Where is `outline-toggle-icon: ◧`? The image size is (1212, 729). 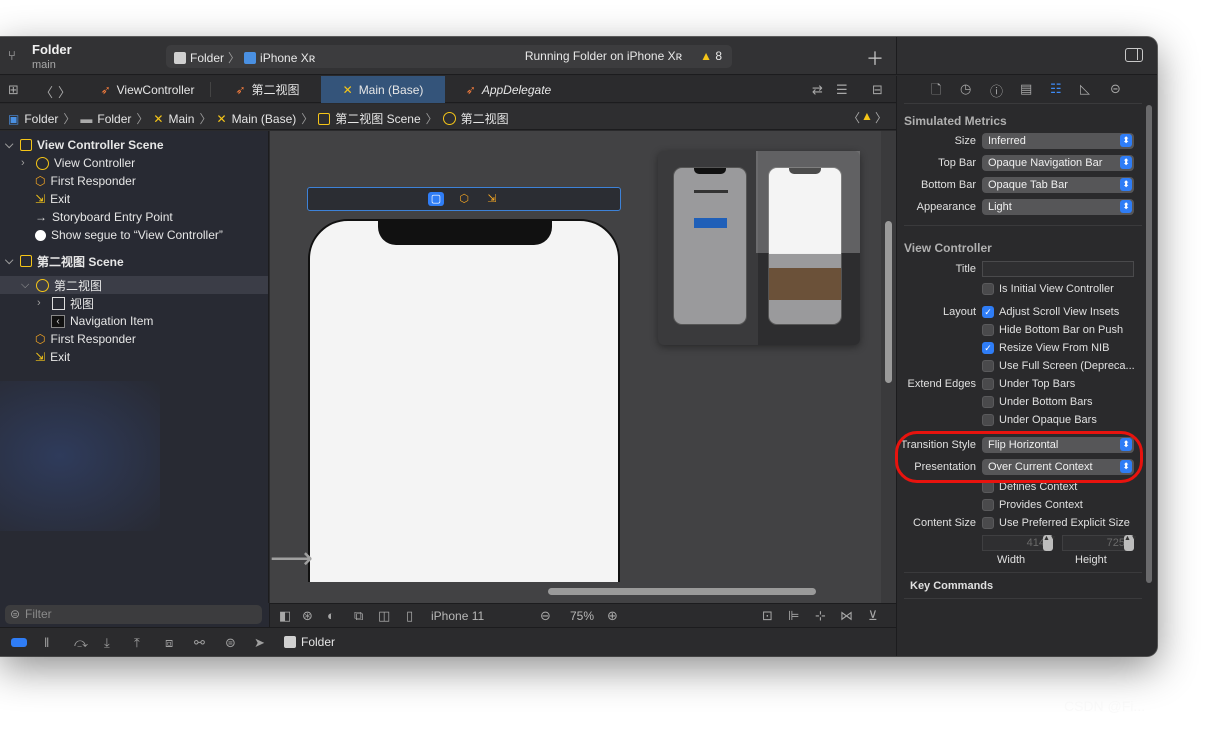
outline-toggle-icon: ◧ is located at coordinates (285, 616).